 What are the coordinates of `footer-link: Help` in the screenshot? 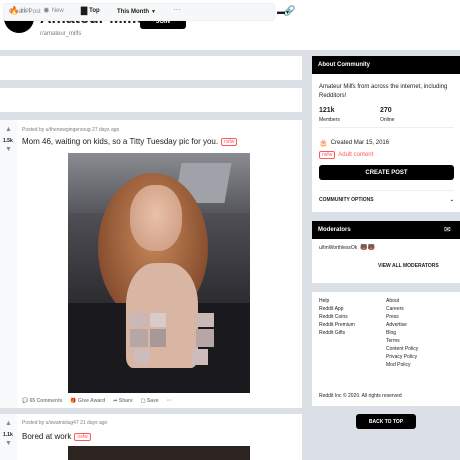 It's located at (337, 301).